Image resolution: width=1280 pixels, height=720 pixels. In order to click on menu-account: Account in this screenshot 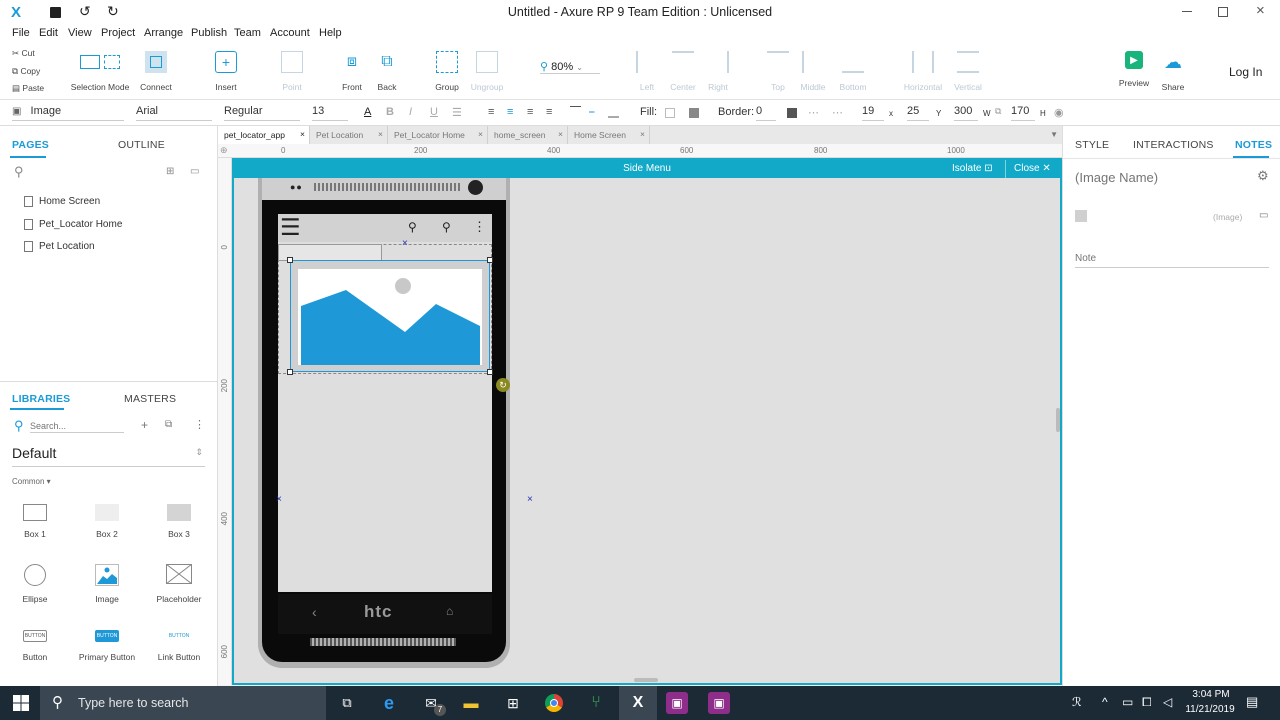, I will do `click(290, 33)`.